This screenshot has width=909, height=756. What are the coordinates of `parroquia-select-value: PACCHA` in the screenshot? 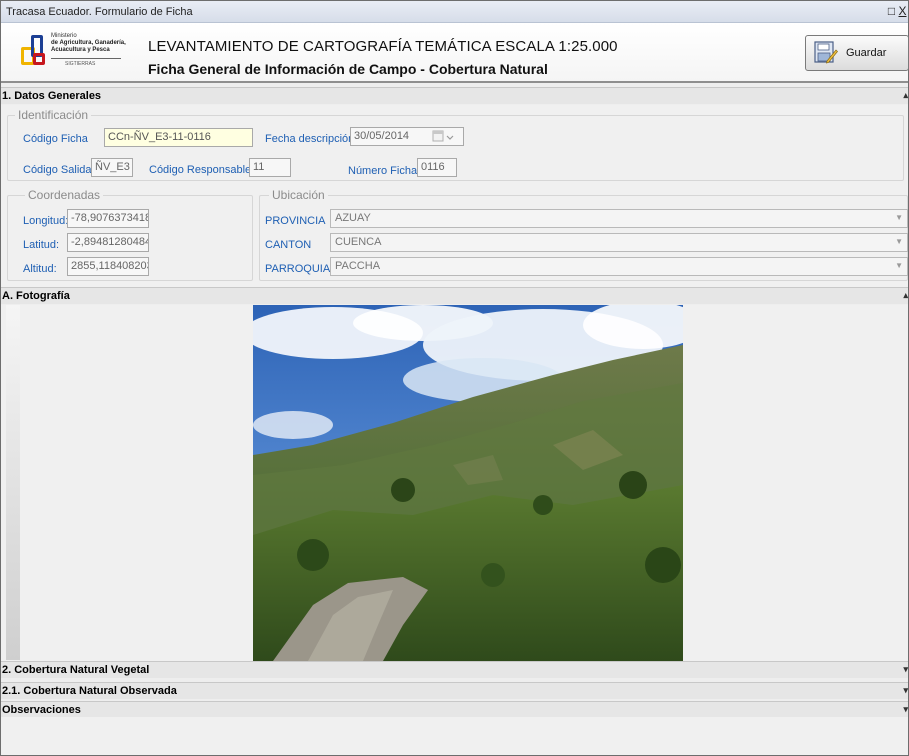 It's located at (358, 266).